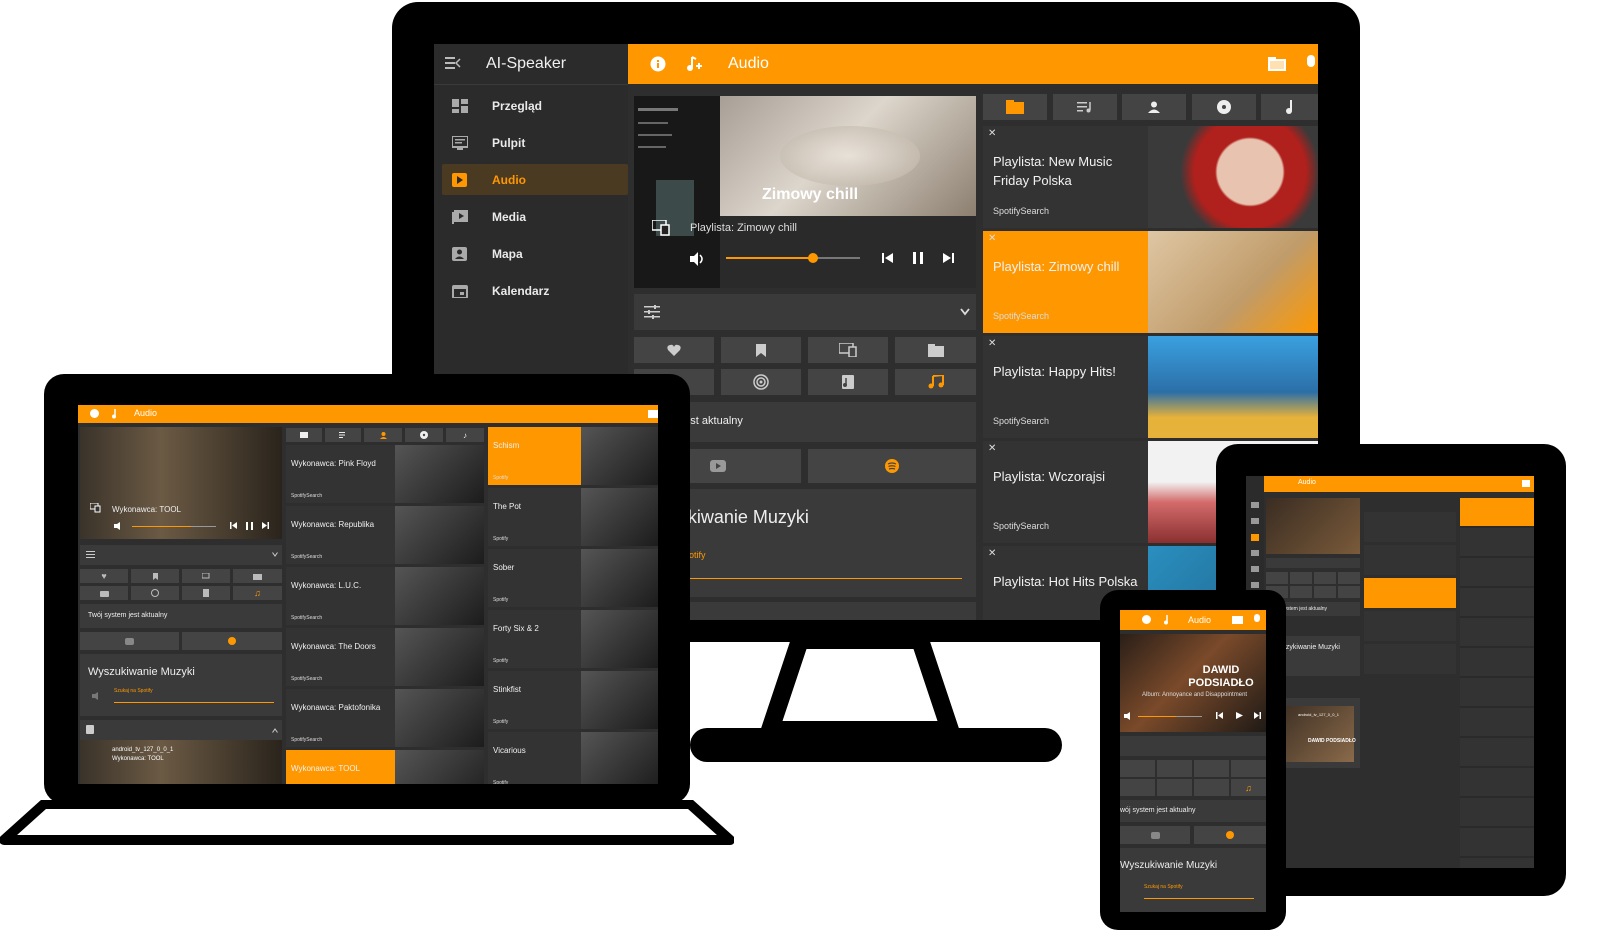  What do you see at coordinates (275, 730) in the screenshot?
I see `chevron-up-icon` at bounding box center [275, 730].